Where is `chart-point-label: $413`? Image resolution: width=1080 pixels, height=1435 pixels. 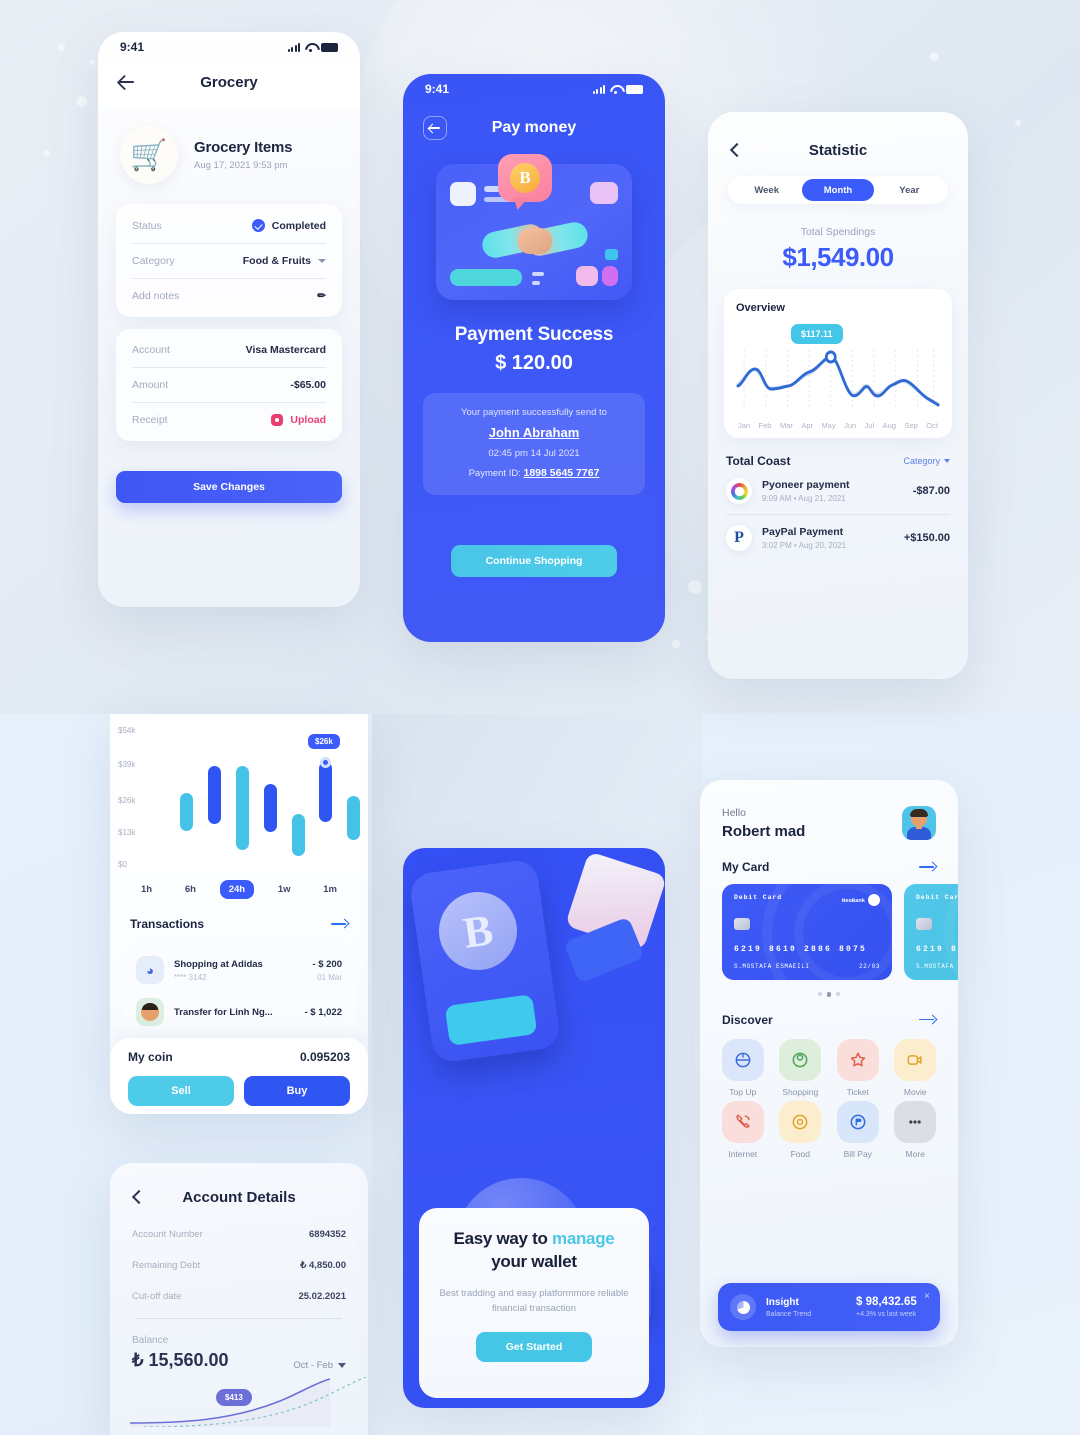 chart-point-label: $413 is located at coordinates (234, 1397).